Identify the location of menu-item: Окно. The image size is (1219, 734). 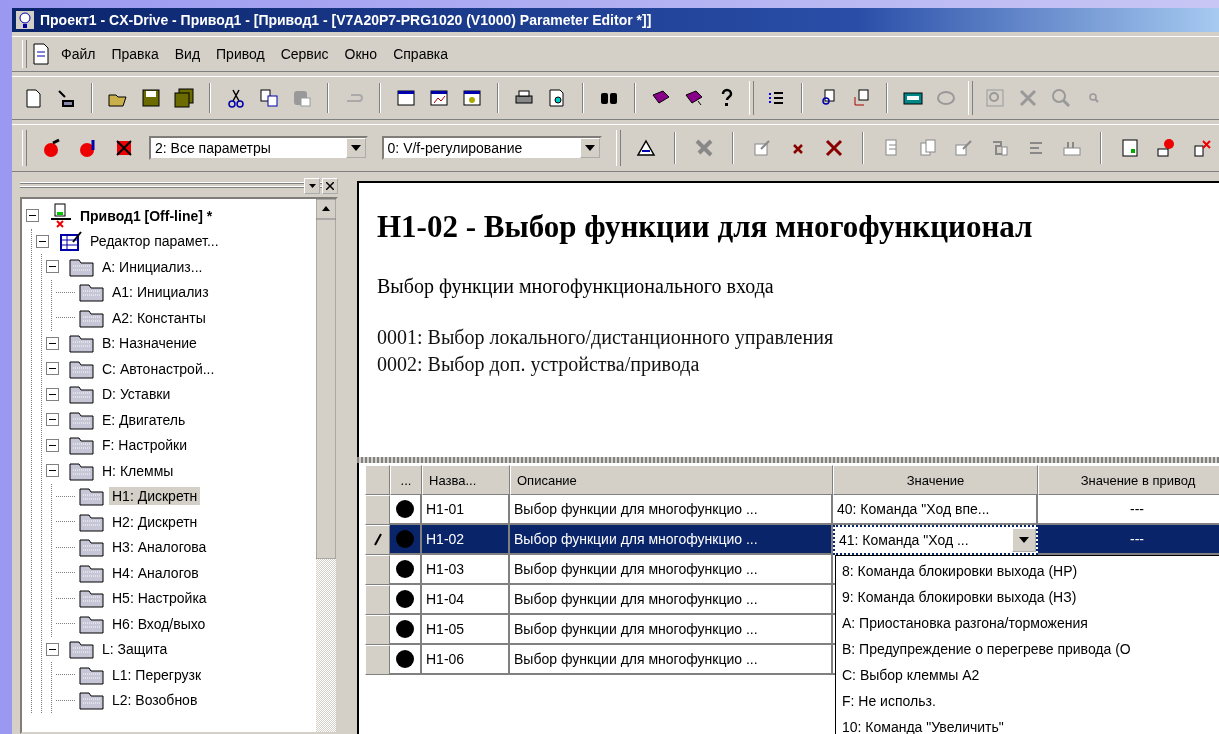
(361, 54).